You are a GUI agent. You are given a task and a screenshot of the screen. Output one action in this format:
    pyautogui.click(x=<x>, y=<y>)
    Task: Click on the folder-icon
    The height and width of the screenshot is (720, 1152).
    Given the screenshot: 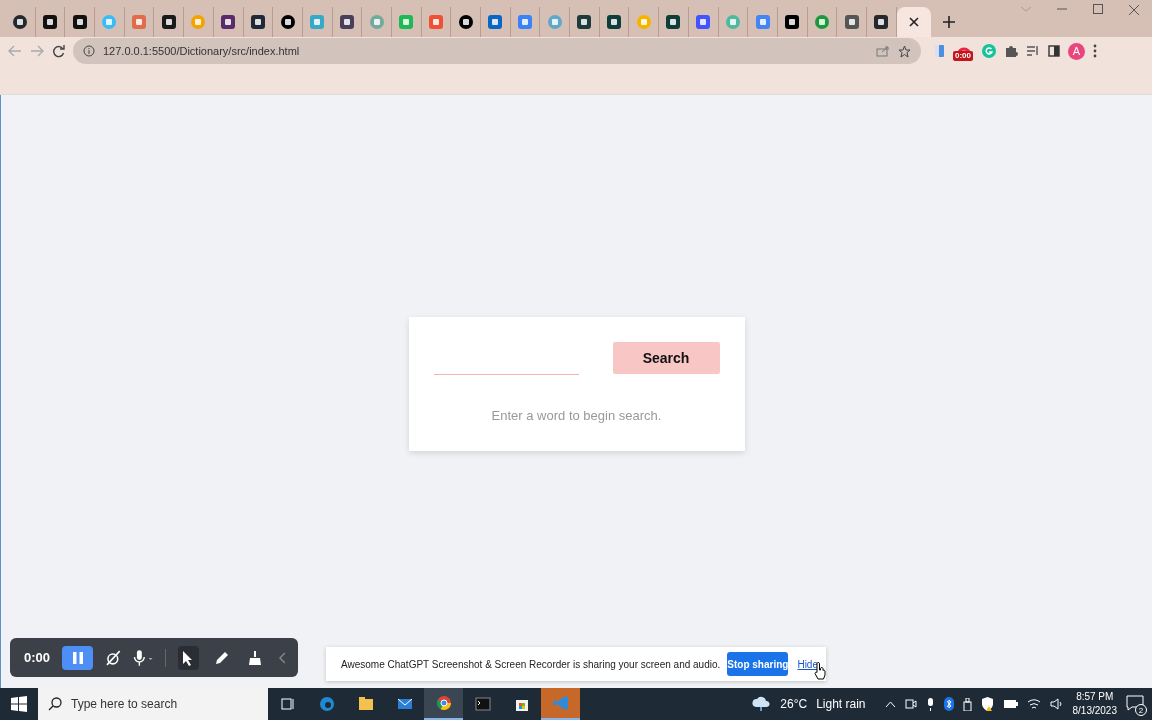 What is the action you would take?
    pyautogui.click(x=365, y=704)
    